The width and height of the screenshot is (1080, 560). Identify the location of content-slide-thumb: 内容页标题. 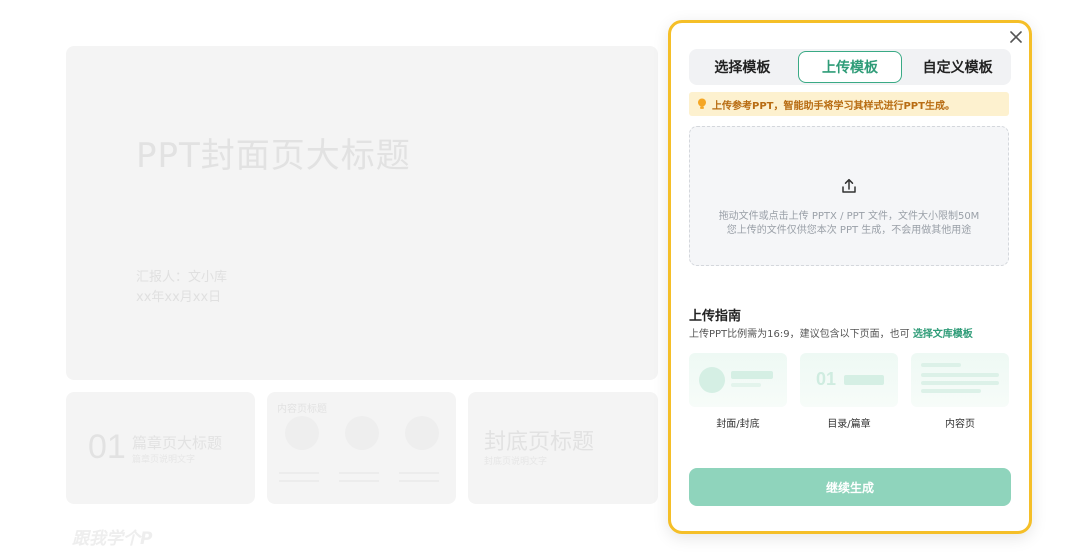
(361, 448).